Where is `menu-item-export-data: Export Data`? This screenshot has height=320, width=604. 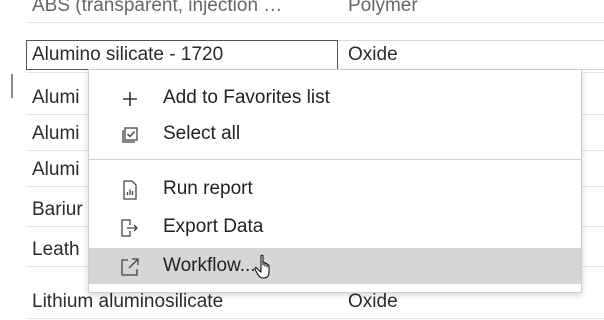
menu-item-export-data: Export Data is located at coordinates (335, 227).